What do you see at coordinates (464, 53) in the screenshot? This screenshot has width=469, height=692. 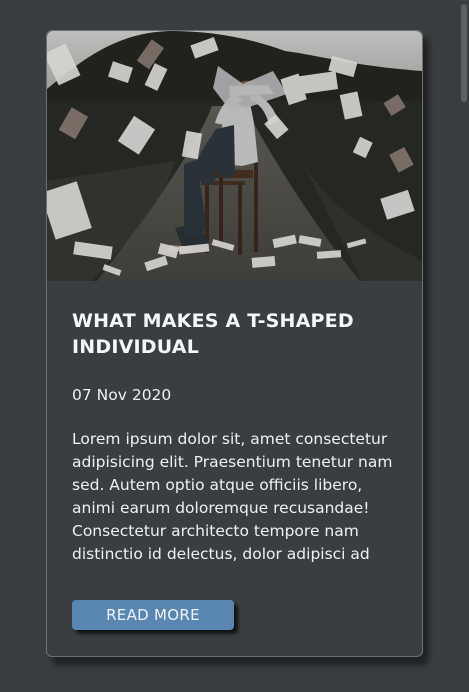 I see `scrollbar-thumb` at bounding box center [464, 53].